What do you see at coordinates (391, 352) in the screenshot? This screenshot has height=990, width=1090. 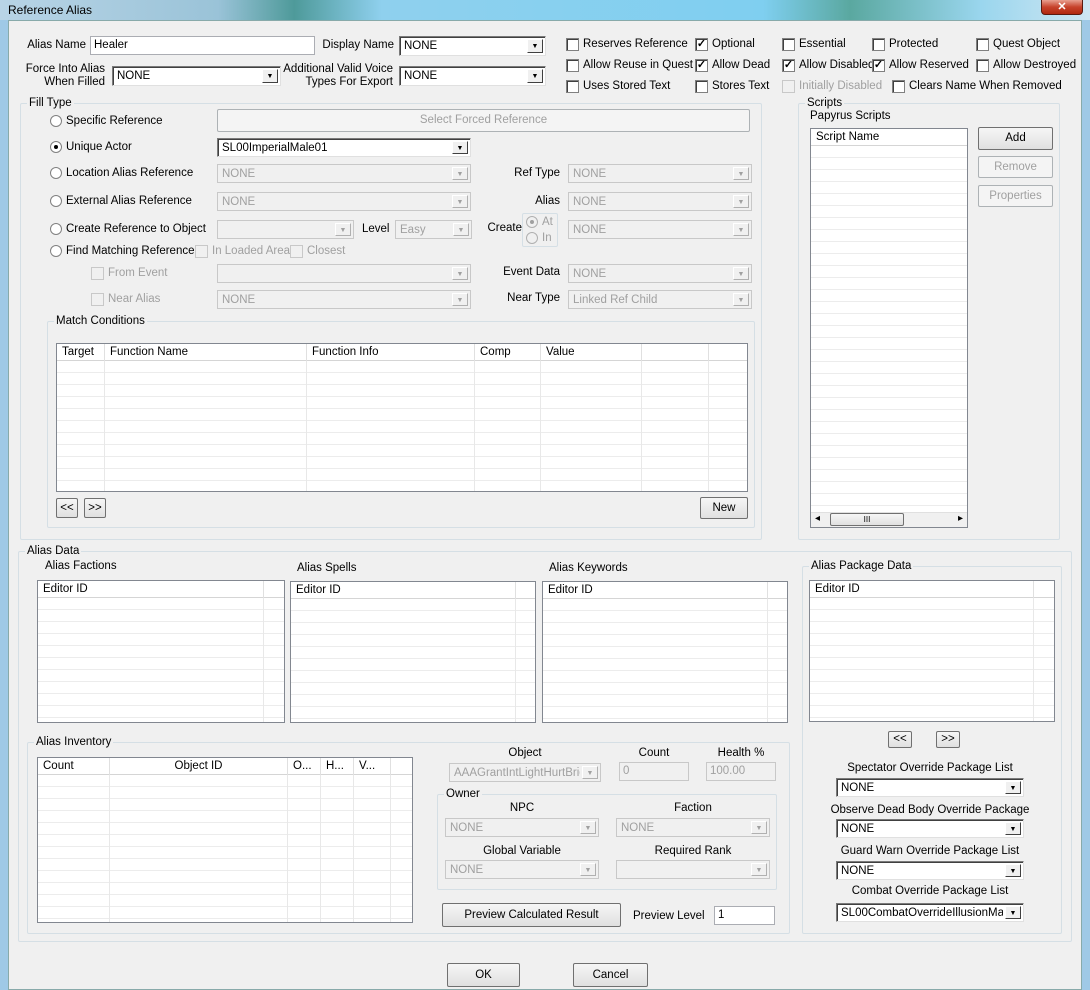 I see `column-header: Function Info` at bounding box center [391, 352].